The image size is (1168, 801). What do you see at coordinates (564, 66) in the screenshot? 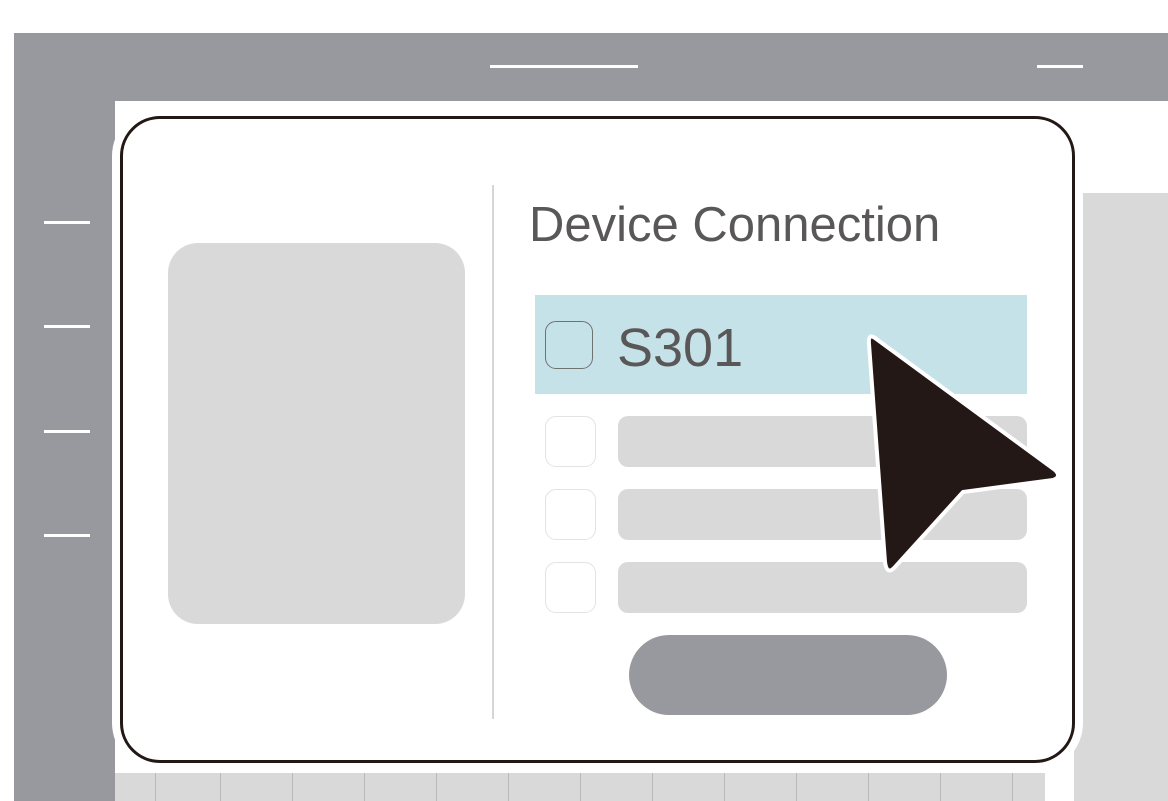
I see `title-placeholder-line` at bounding box center [564, 66].